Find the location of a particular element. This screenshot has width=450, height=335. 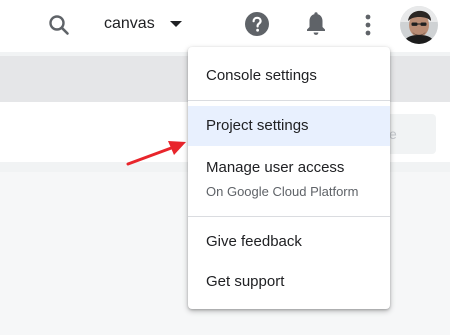

help-icon is located at coordinates (257, 24).